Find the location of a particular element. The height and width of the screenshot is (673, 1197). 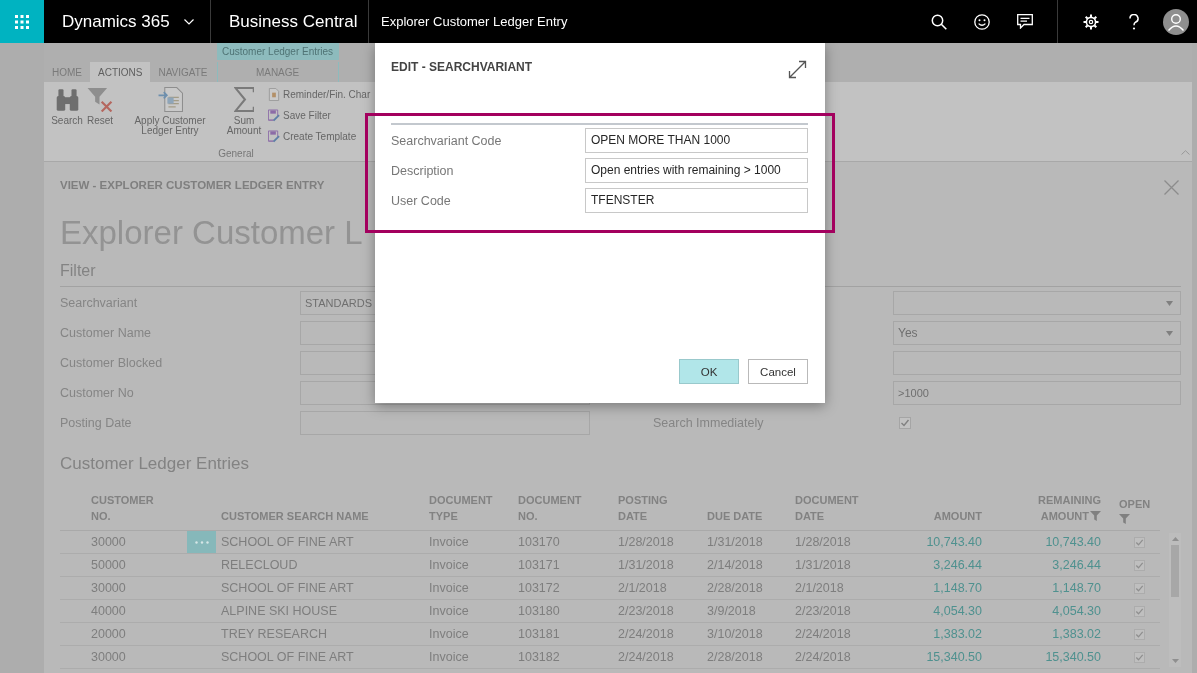

settings-icon is located at coordinates (1090, 21).